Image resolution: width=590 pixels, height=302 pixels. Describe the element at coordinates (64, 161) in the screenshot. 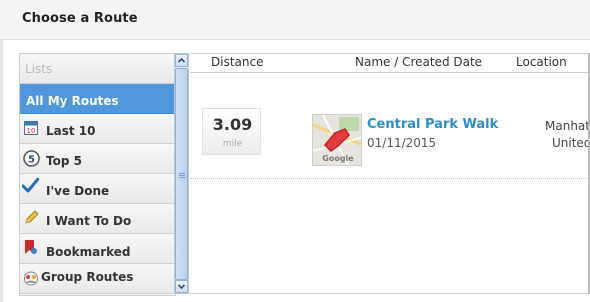

I see `sidebar-item-label: Top 5` at that location.